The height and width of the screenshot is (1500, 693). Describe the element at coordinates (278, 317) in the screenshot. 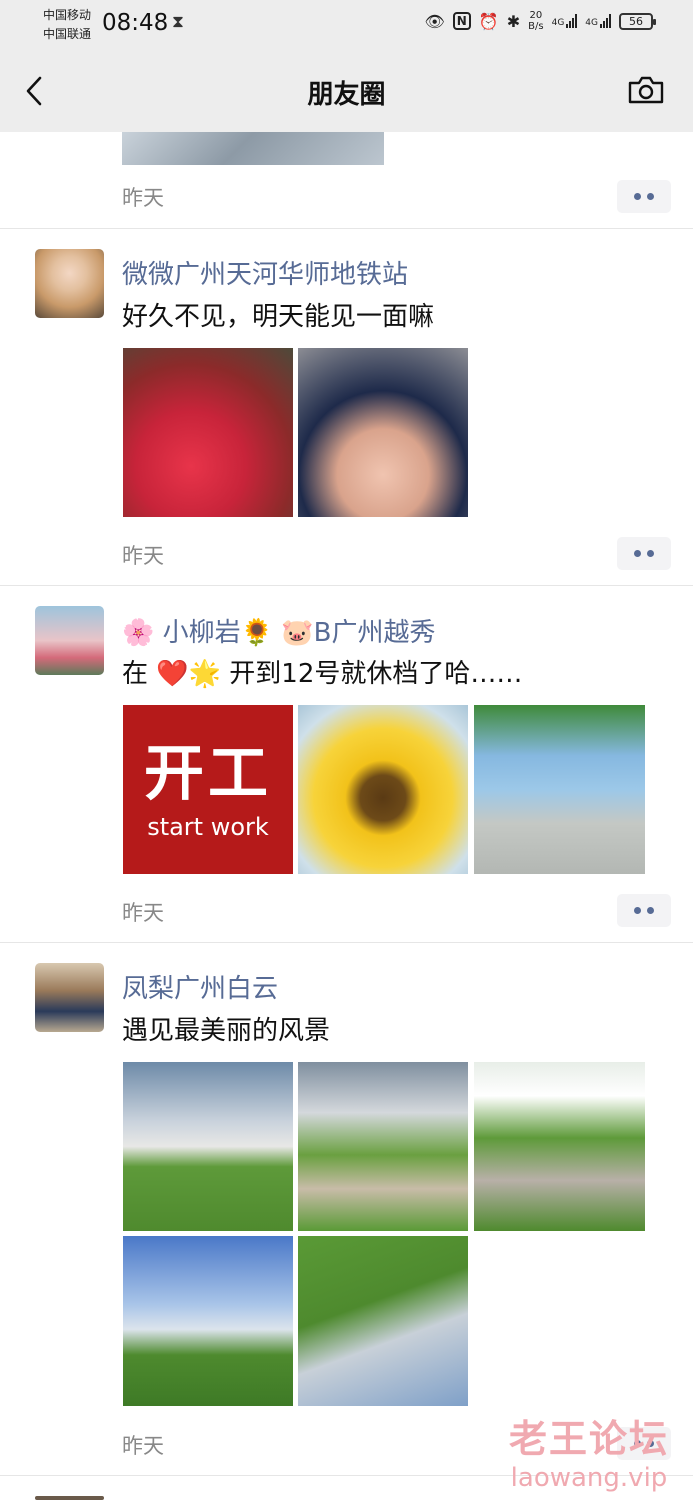

I see `post-text: 好久不见，明天能见一面嘛` at that location.